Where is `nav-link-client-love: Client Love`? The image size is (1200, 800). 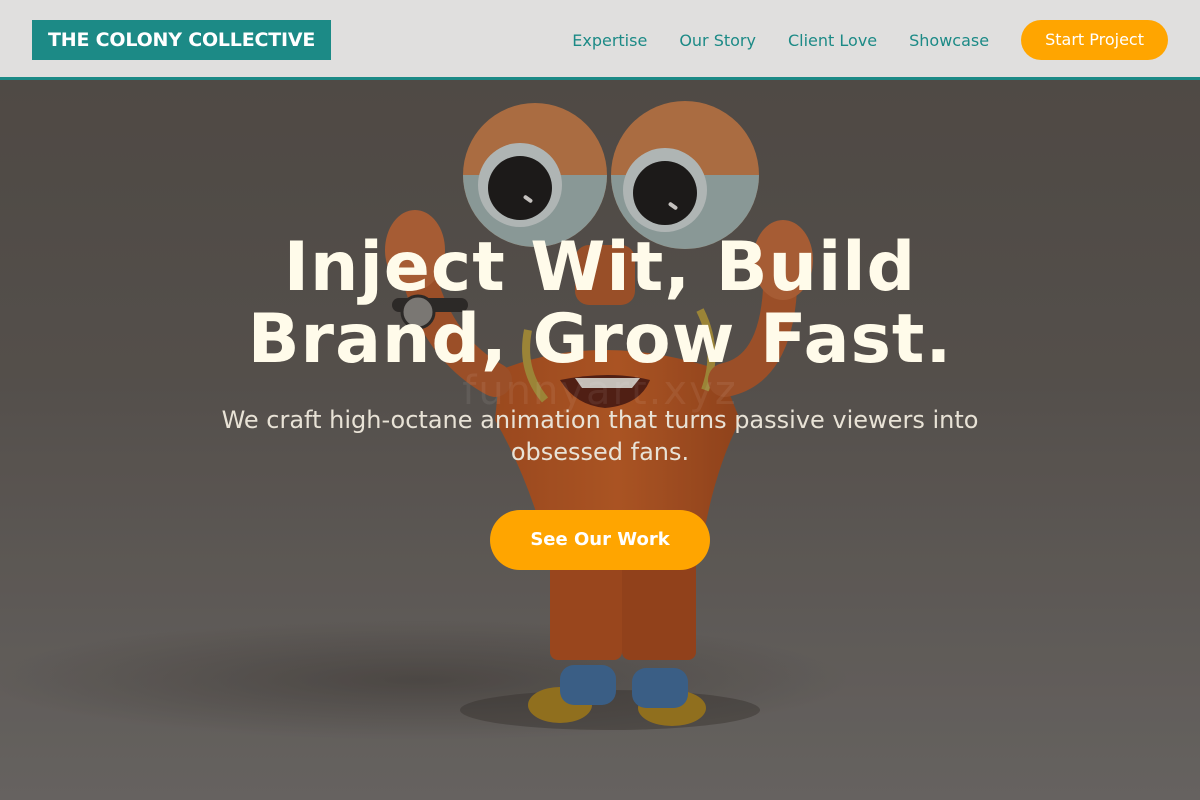 nav-link-client-love: Client Love is located at coordinates (832, 40).